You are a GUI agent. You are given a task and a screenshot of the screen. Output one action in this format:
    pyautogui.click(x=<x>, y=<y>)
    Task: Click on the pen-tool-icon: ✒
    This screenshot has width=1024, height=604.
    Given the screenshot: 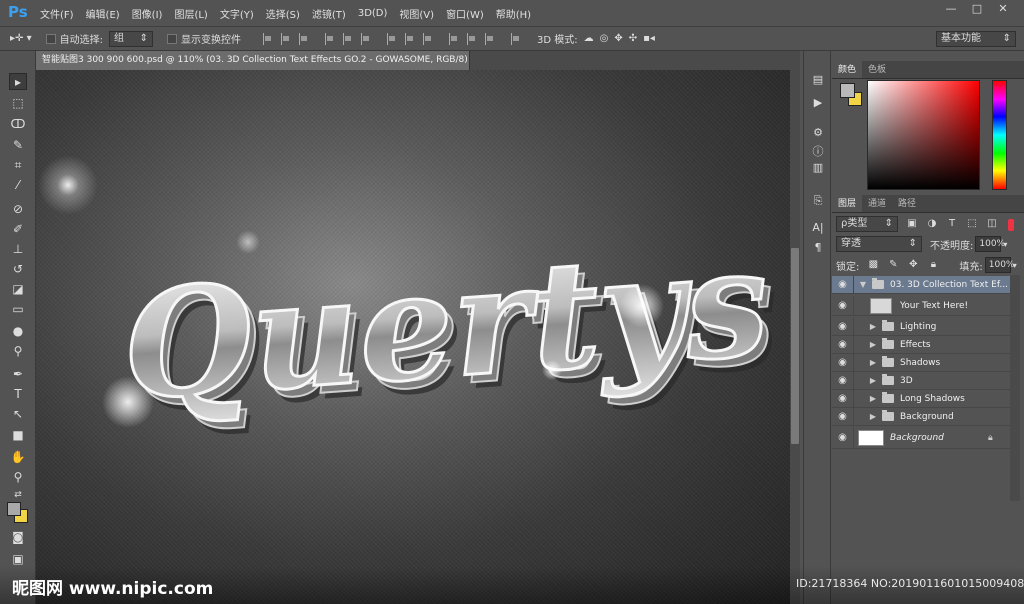 What is the action you would take?
    pyautogui.click(x=18, y=374)
    